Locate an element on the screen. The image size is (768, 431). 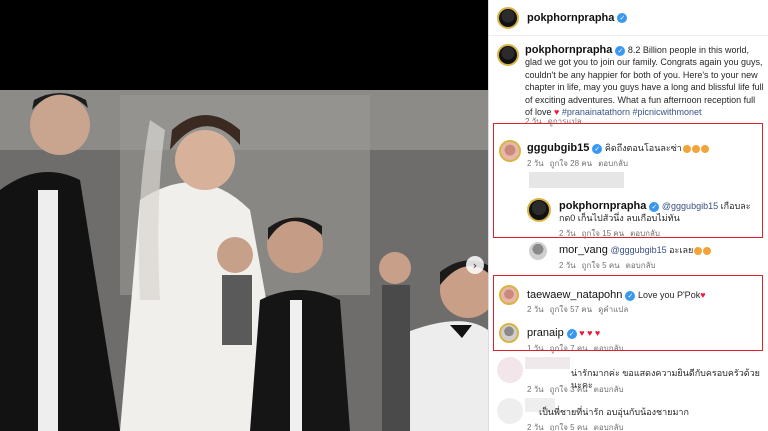
comment-text: อะเลย is located at coordinates (681, 250).